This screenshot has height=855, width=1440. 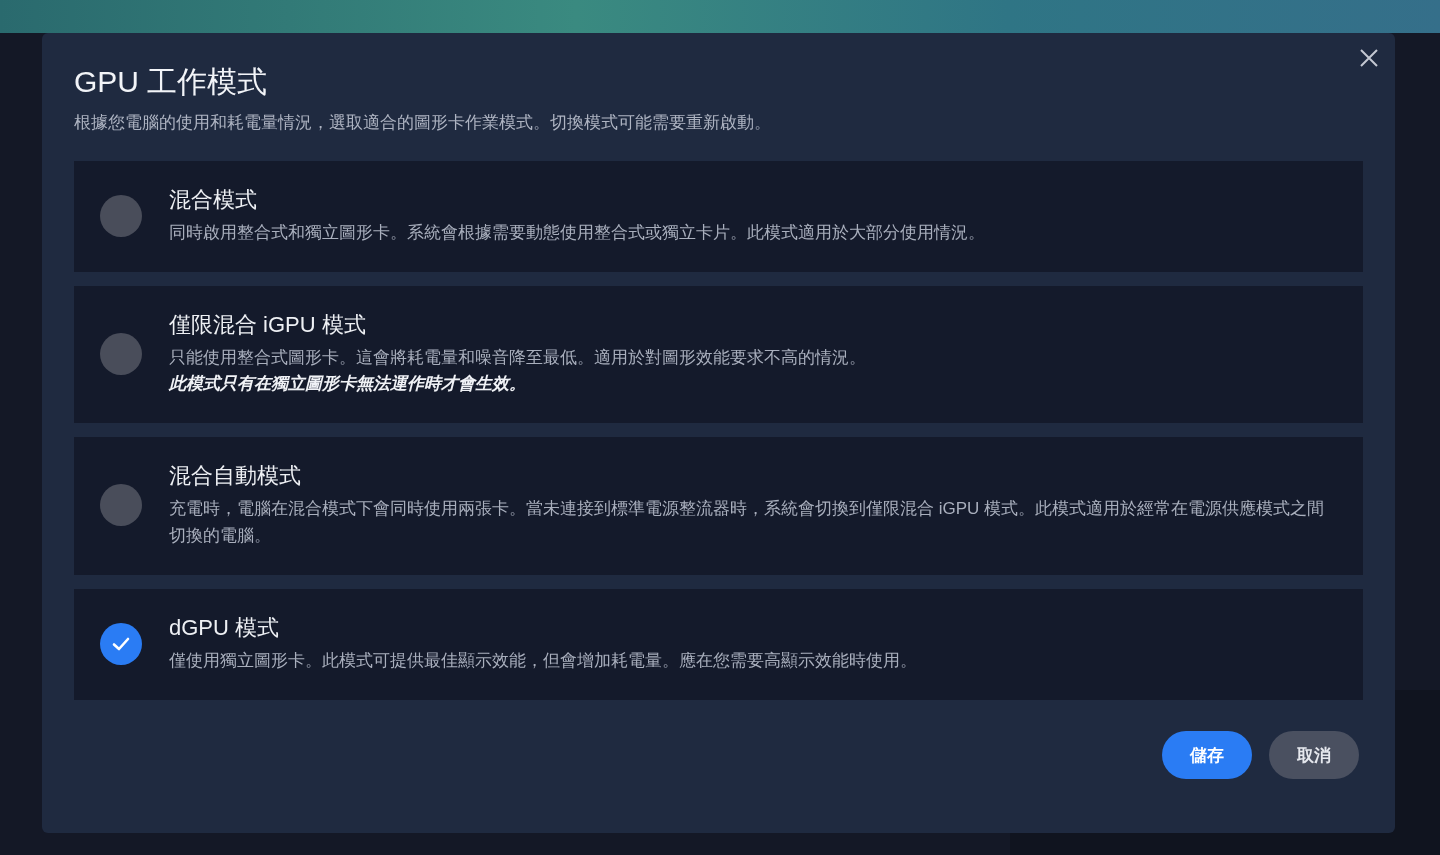 What do you see at coordinates (348, 384) in the screenshot?
I see `option-note: 此模式只有在獨立圖形卡無法運作時才會生效。` at bounding box center [348, 384].